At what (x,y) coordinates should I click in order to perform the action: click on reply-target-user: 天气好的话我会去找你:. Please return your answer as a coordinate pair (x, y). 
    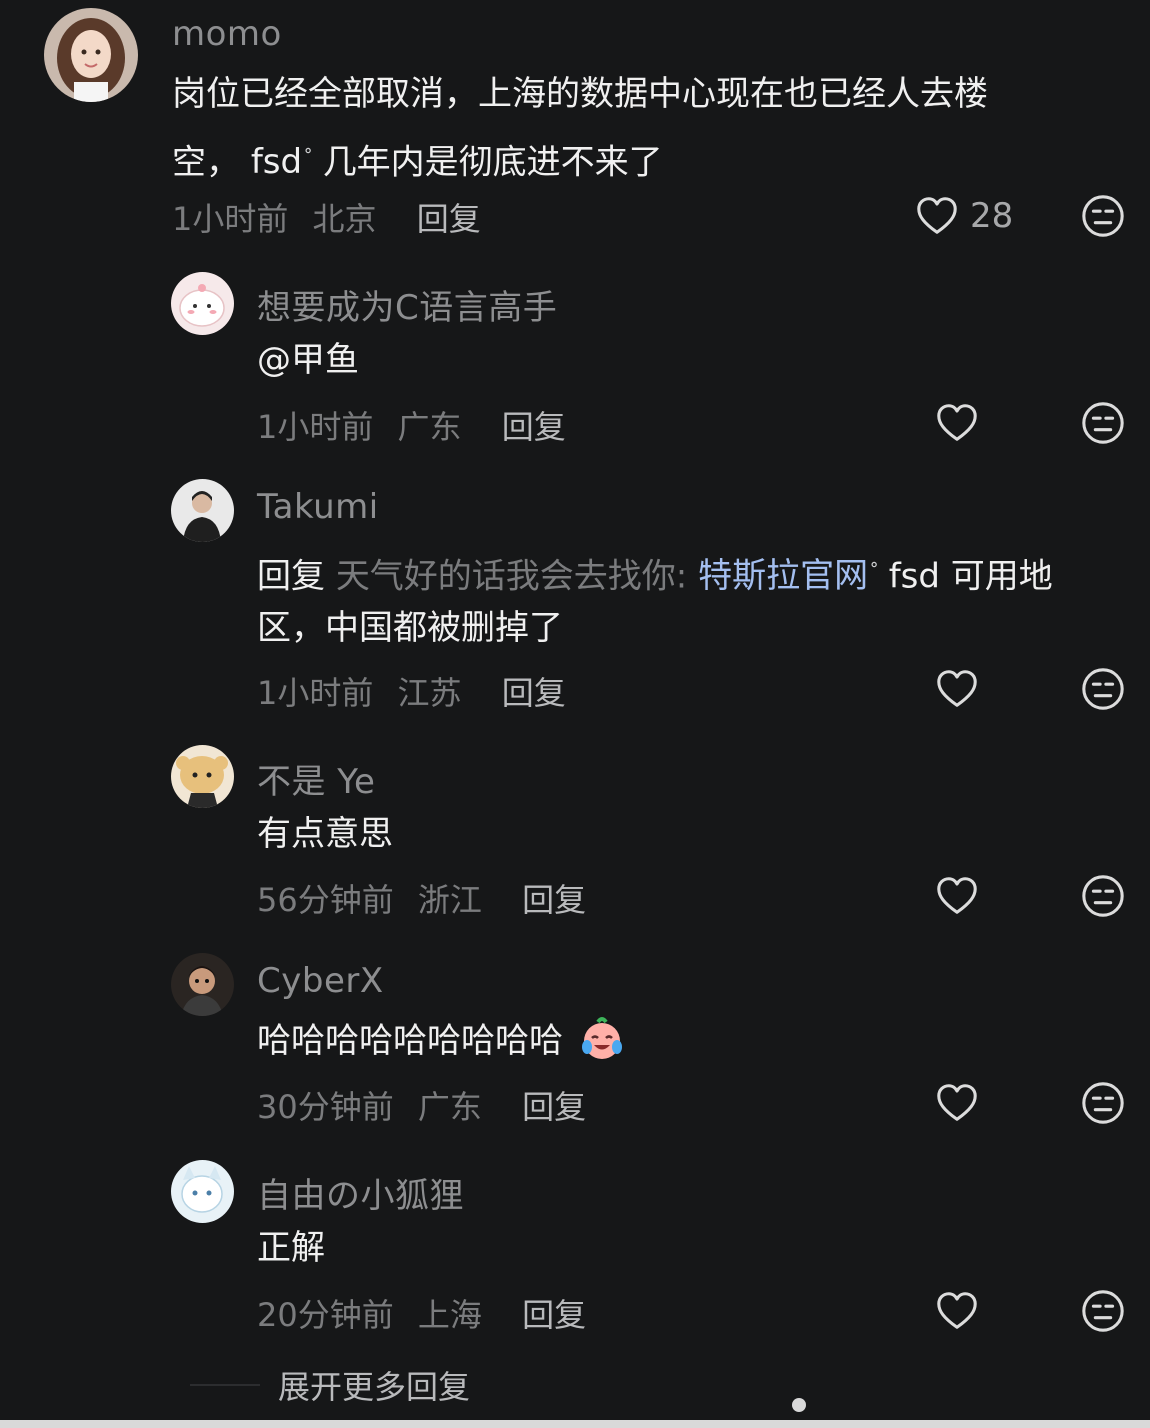
    Looking at the image, I should click on (511, 576).